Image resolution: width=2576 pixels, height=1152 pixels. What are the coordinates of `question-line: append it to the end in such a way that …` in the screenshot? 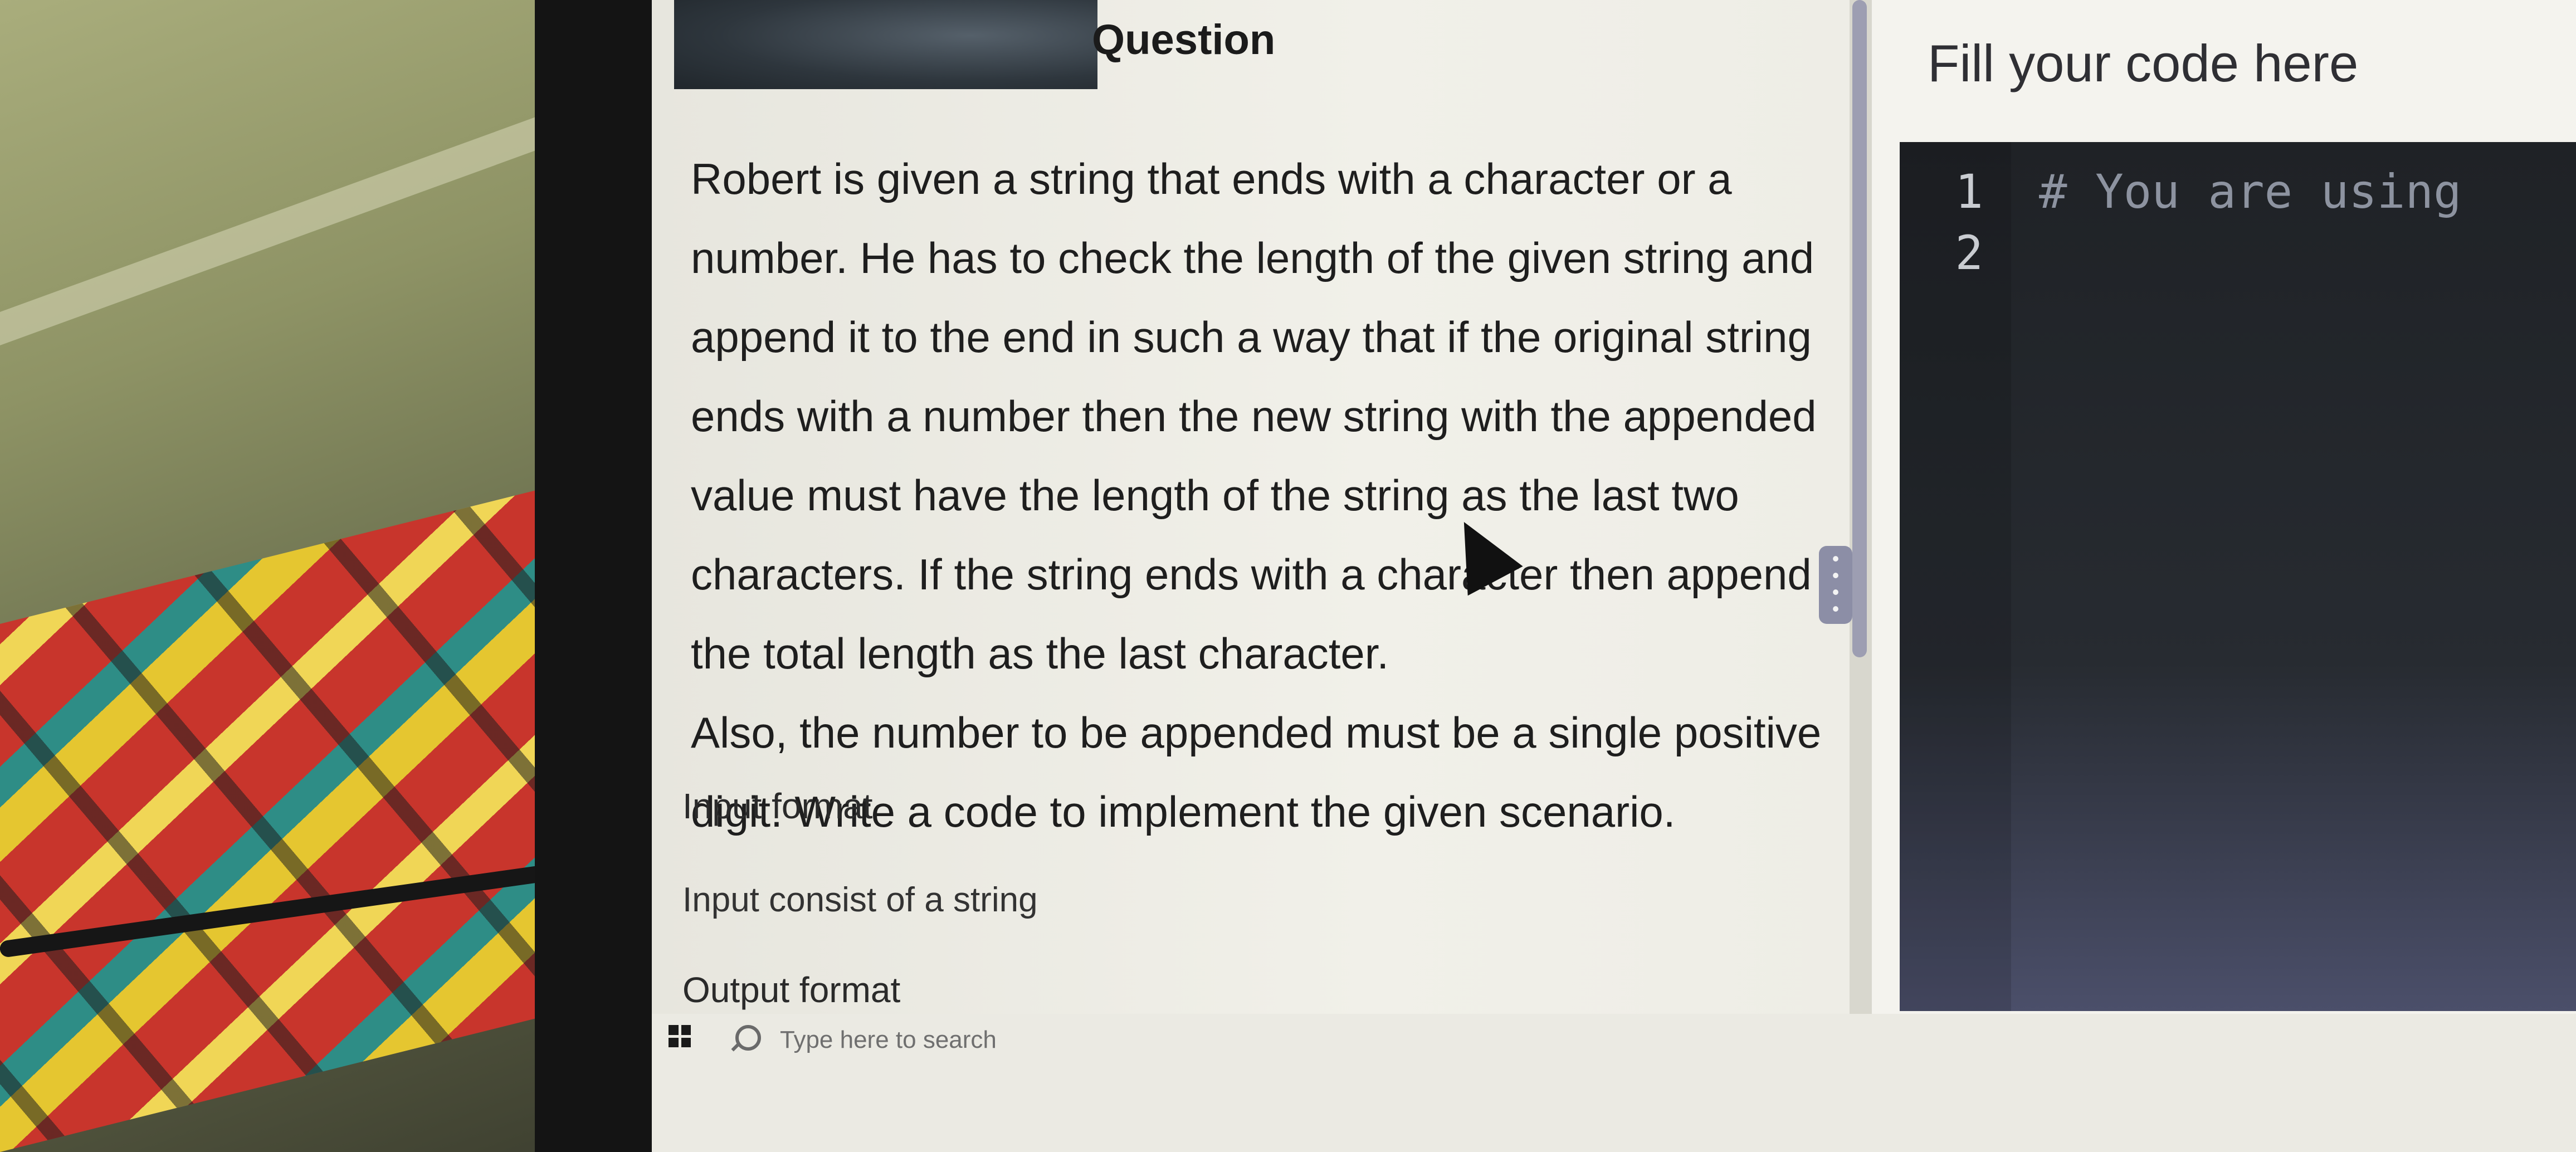 It's located at (1251, 337).